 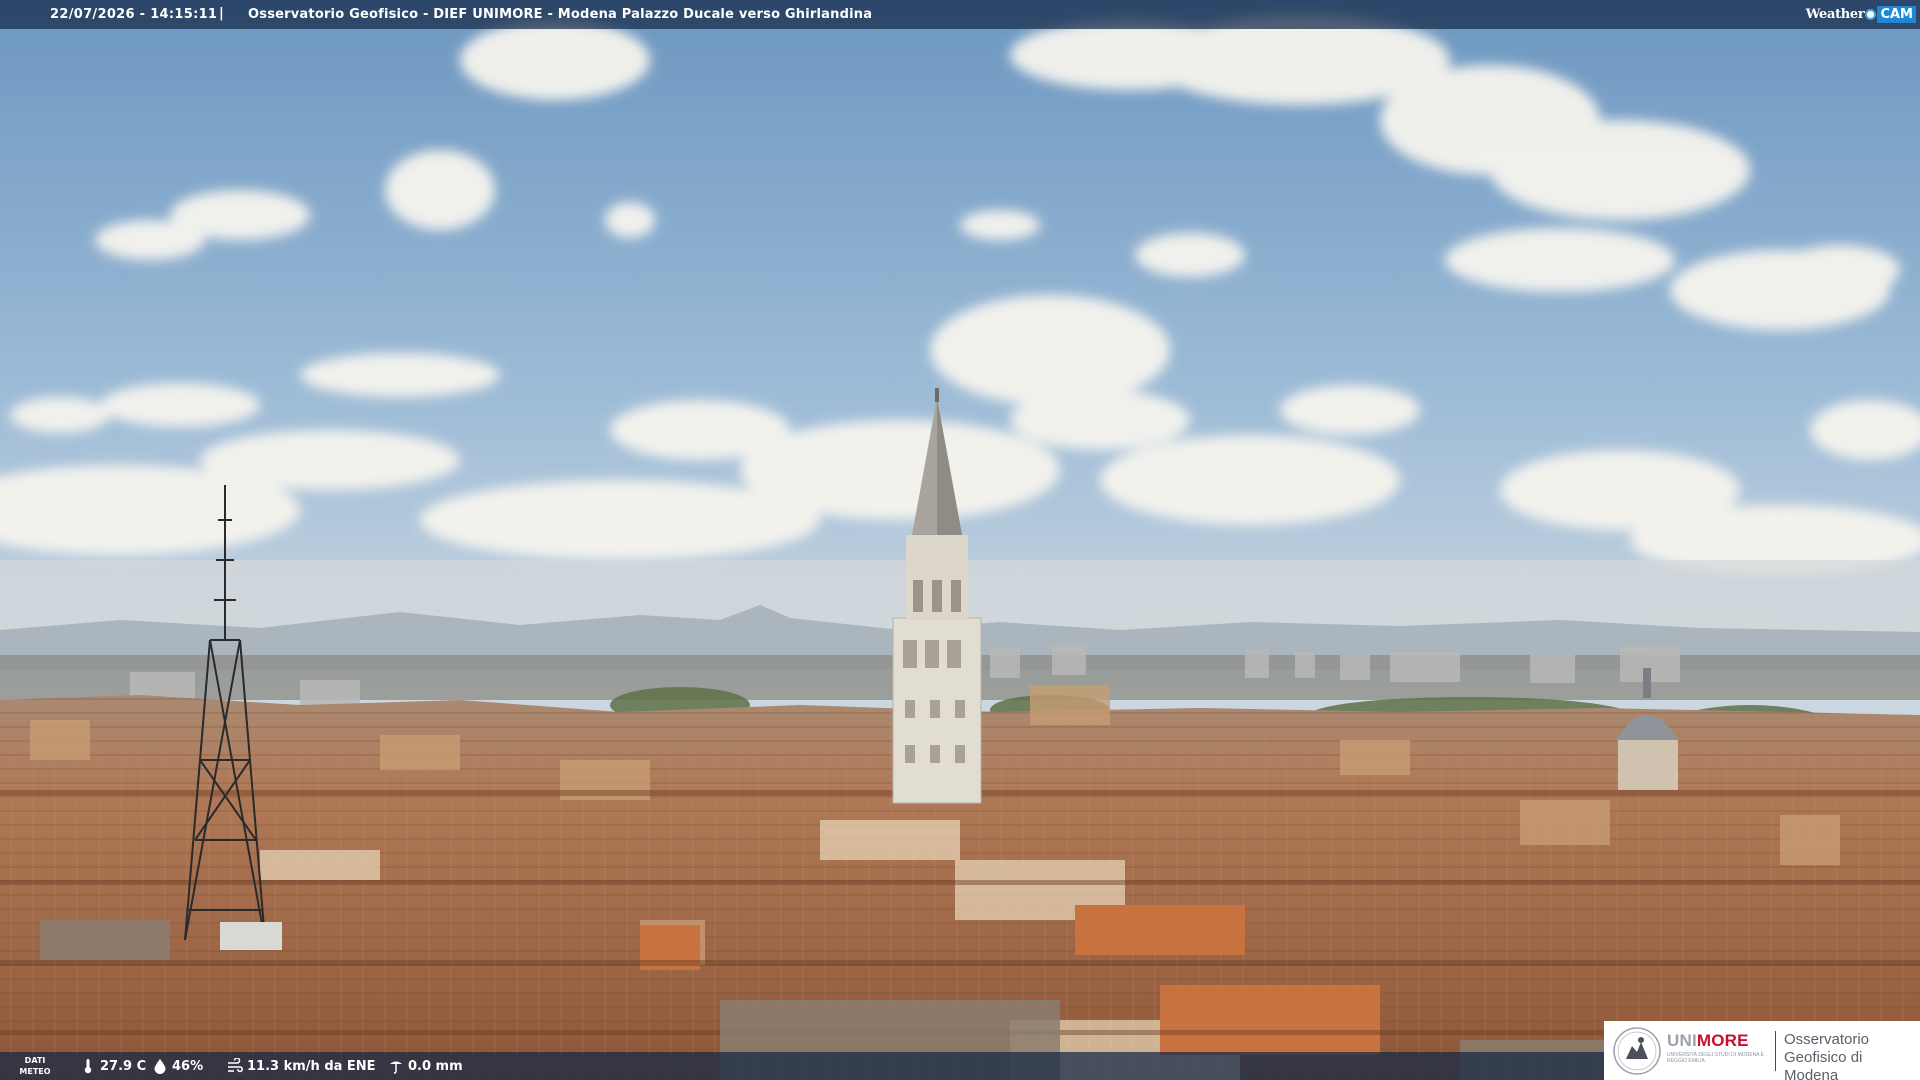 I want to click on unimore-seal-icon, so click(x=1637, y=1051).